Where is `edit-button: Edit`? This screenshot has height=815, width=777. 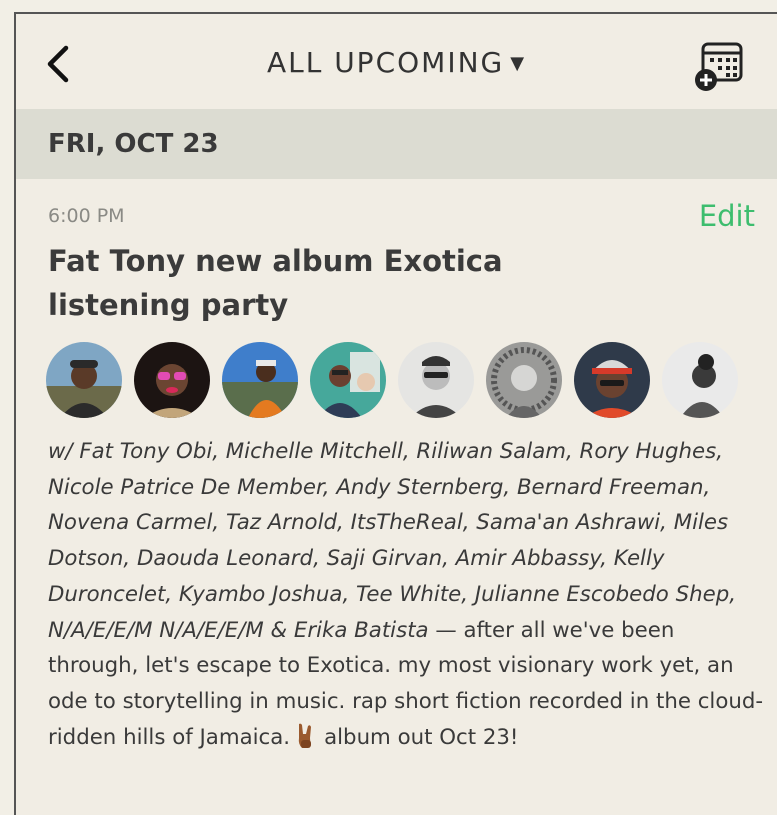 edit-button: Edit is located at coordinates (727, 216).